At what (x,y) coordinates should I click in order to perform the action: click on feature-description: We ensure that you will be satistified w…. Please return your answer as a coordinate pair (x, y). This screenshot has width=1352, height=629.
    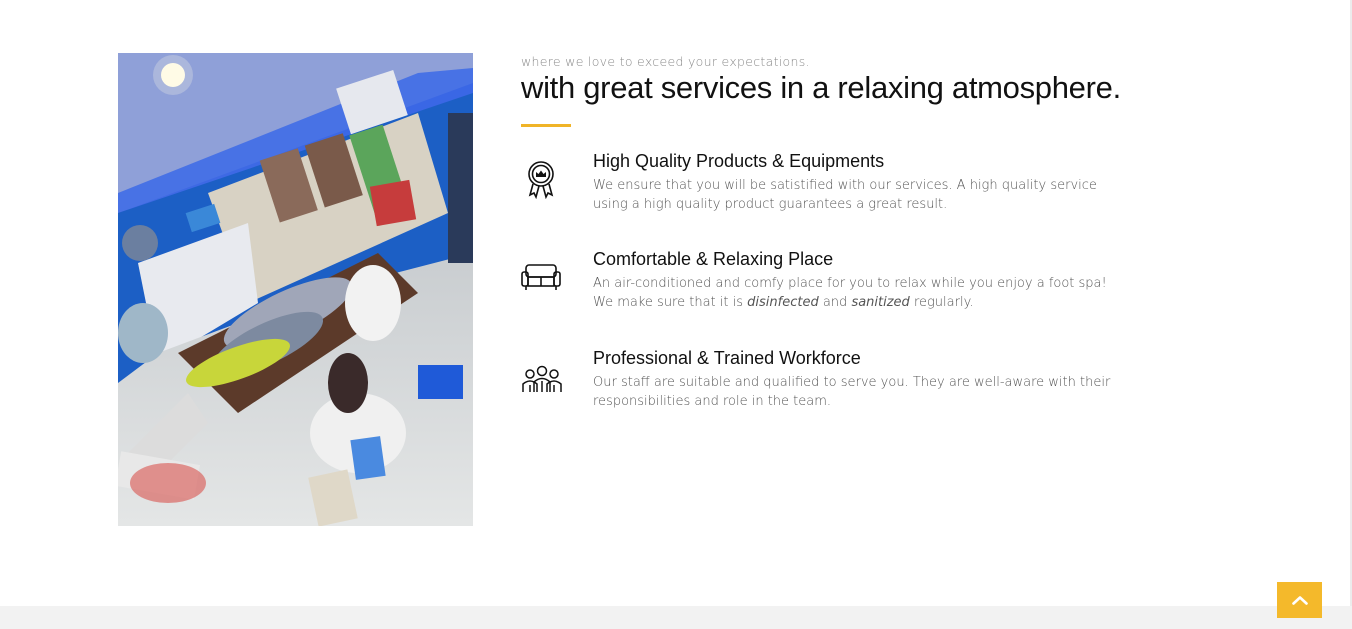
    Looking at the image, I should click on (845, 195).